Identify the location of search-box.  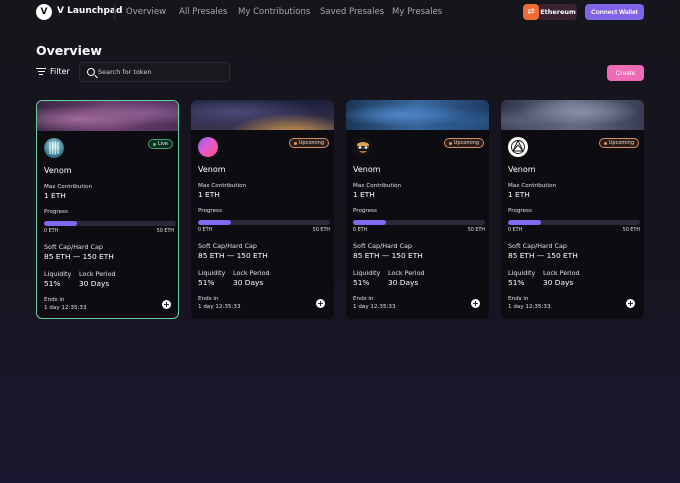
(154, 72).